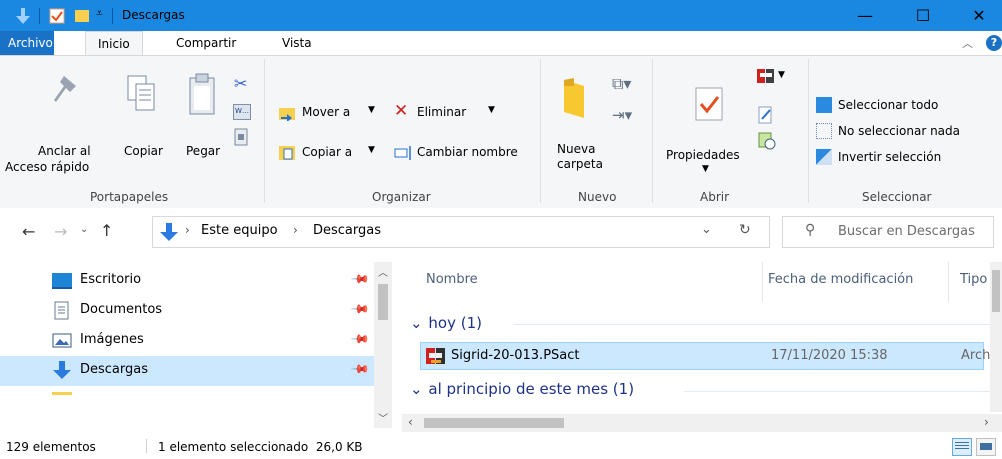 The width and height of the screenshot is (1002, 459). Describe the element at coordinates (452, 279) in the screenshot. I see `column-header-name: Nombre` at that location.